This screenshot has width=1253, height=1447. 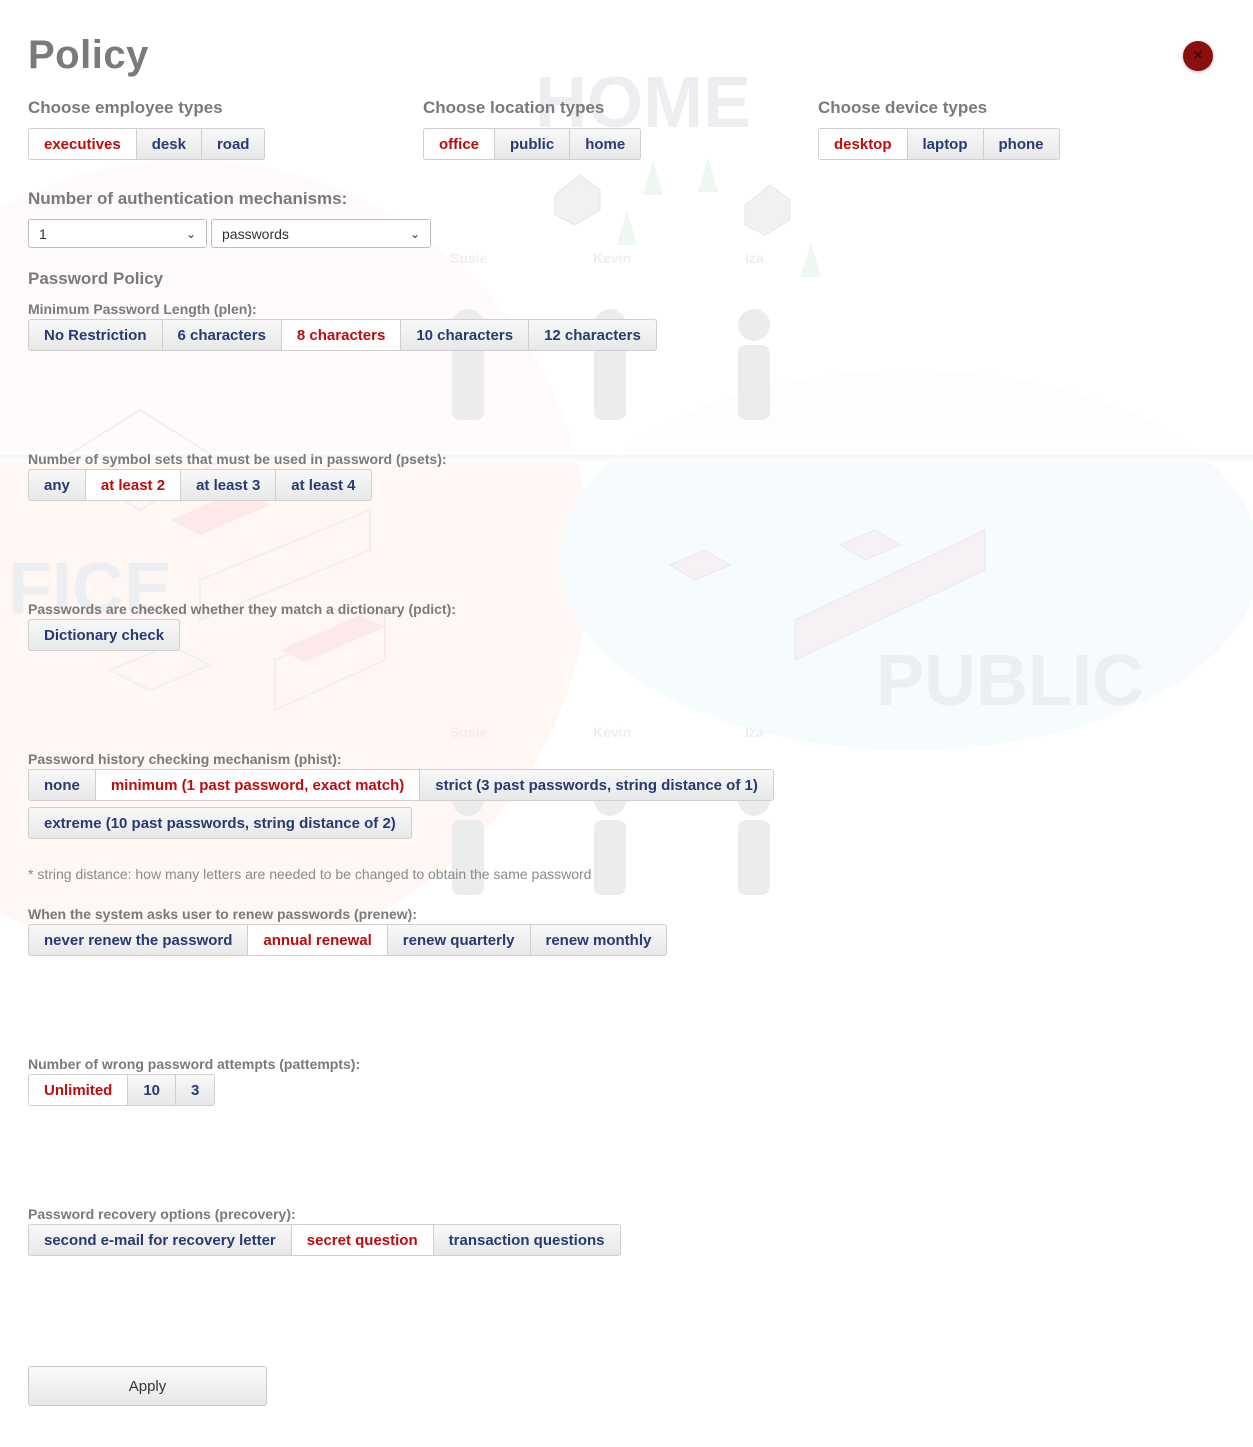 What do you see at coordinates (152, 1090) in the screenshot?
I see `pattempts-option-button: 10` at bounding box center [152, 1090].